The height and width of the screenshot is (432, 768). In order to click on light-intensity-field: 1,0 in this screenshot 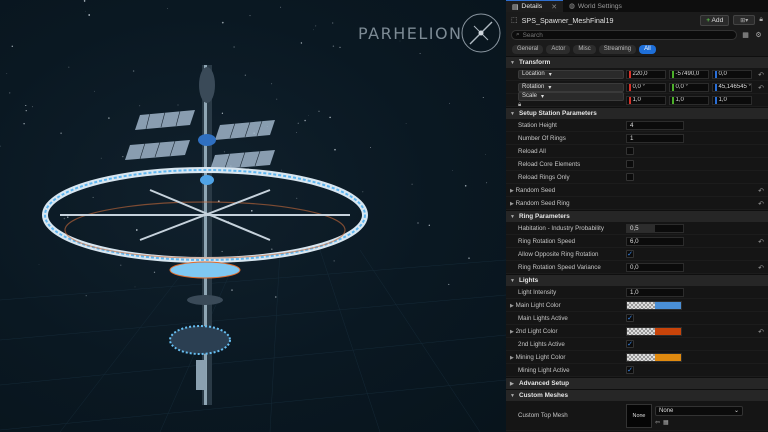, I will do `click(655, 292)`.